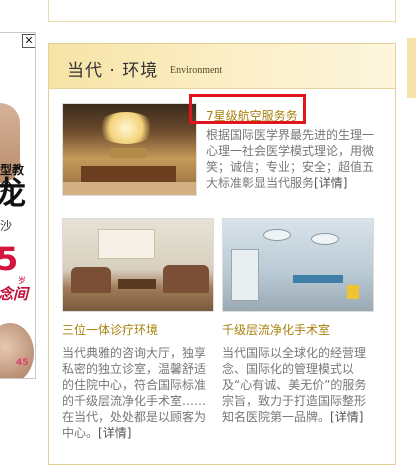  Describe the element at coordinates (138, 265) in the screenshot. I see `consult-room-photo` at that location.